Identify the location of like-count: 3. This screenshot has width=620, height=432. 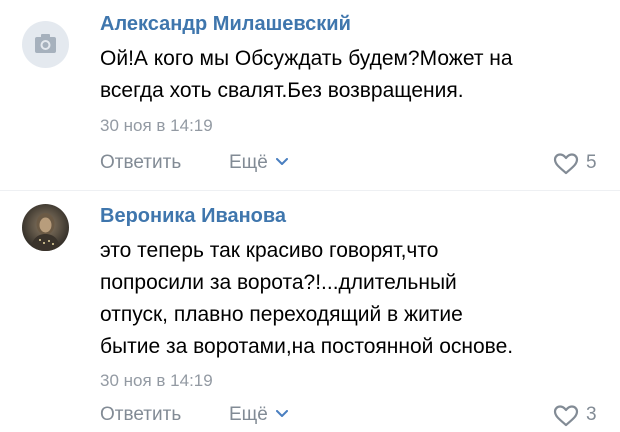
(591, 414).